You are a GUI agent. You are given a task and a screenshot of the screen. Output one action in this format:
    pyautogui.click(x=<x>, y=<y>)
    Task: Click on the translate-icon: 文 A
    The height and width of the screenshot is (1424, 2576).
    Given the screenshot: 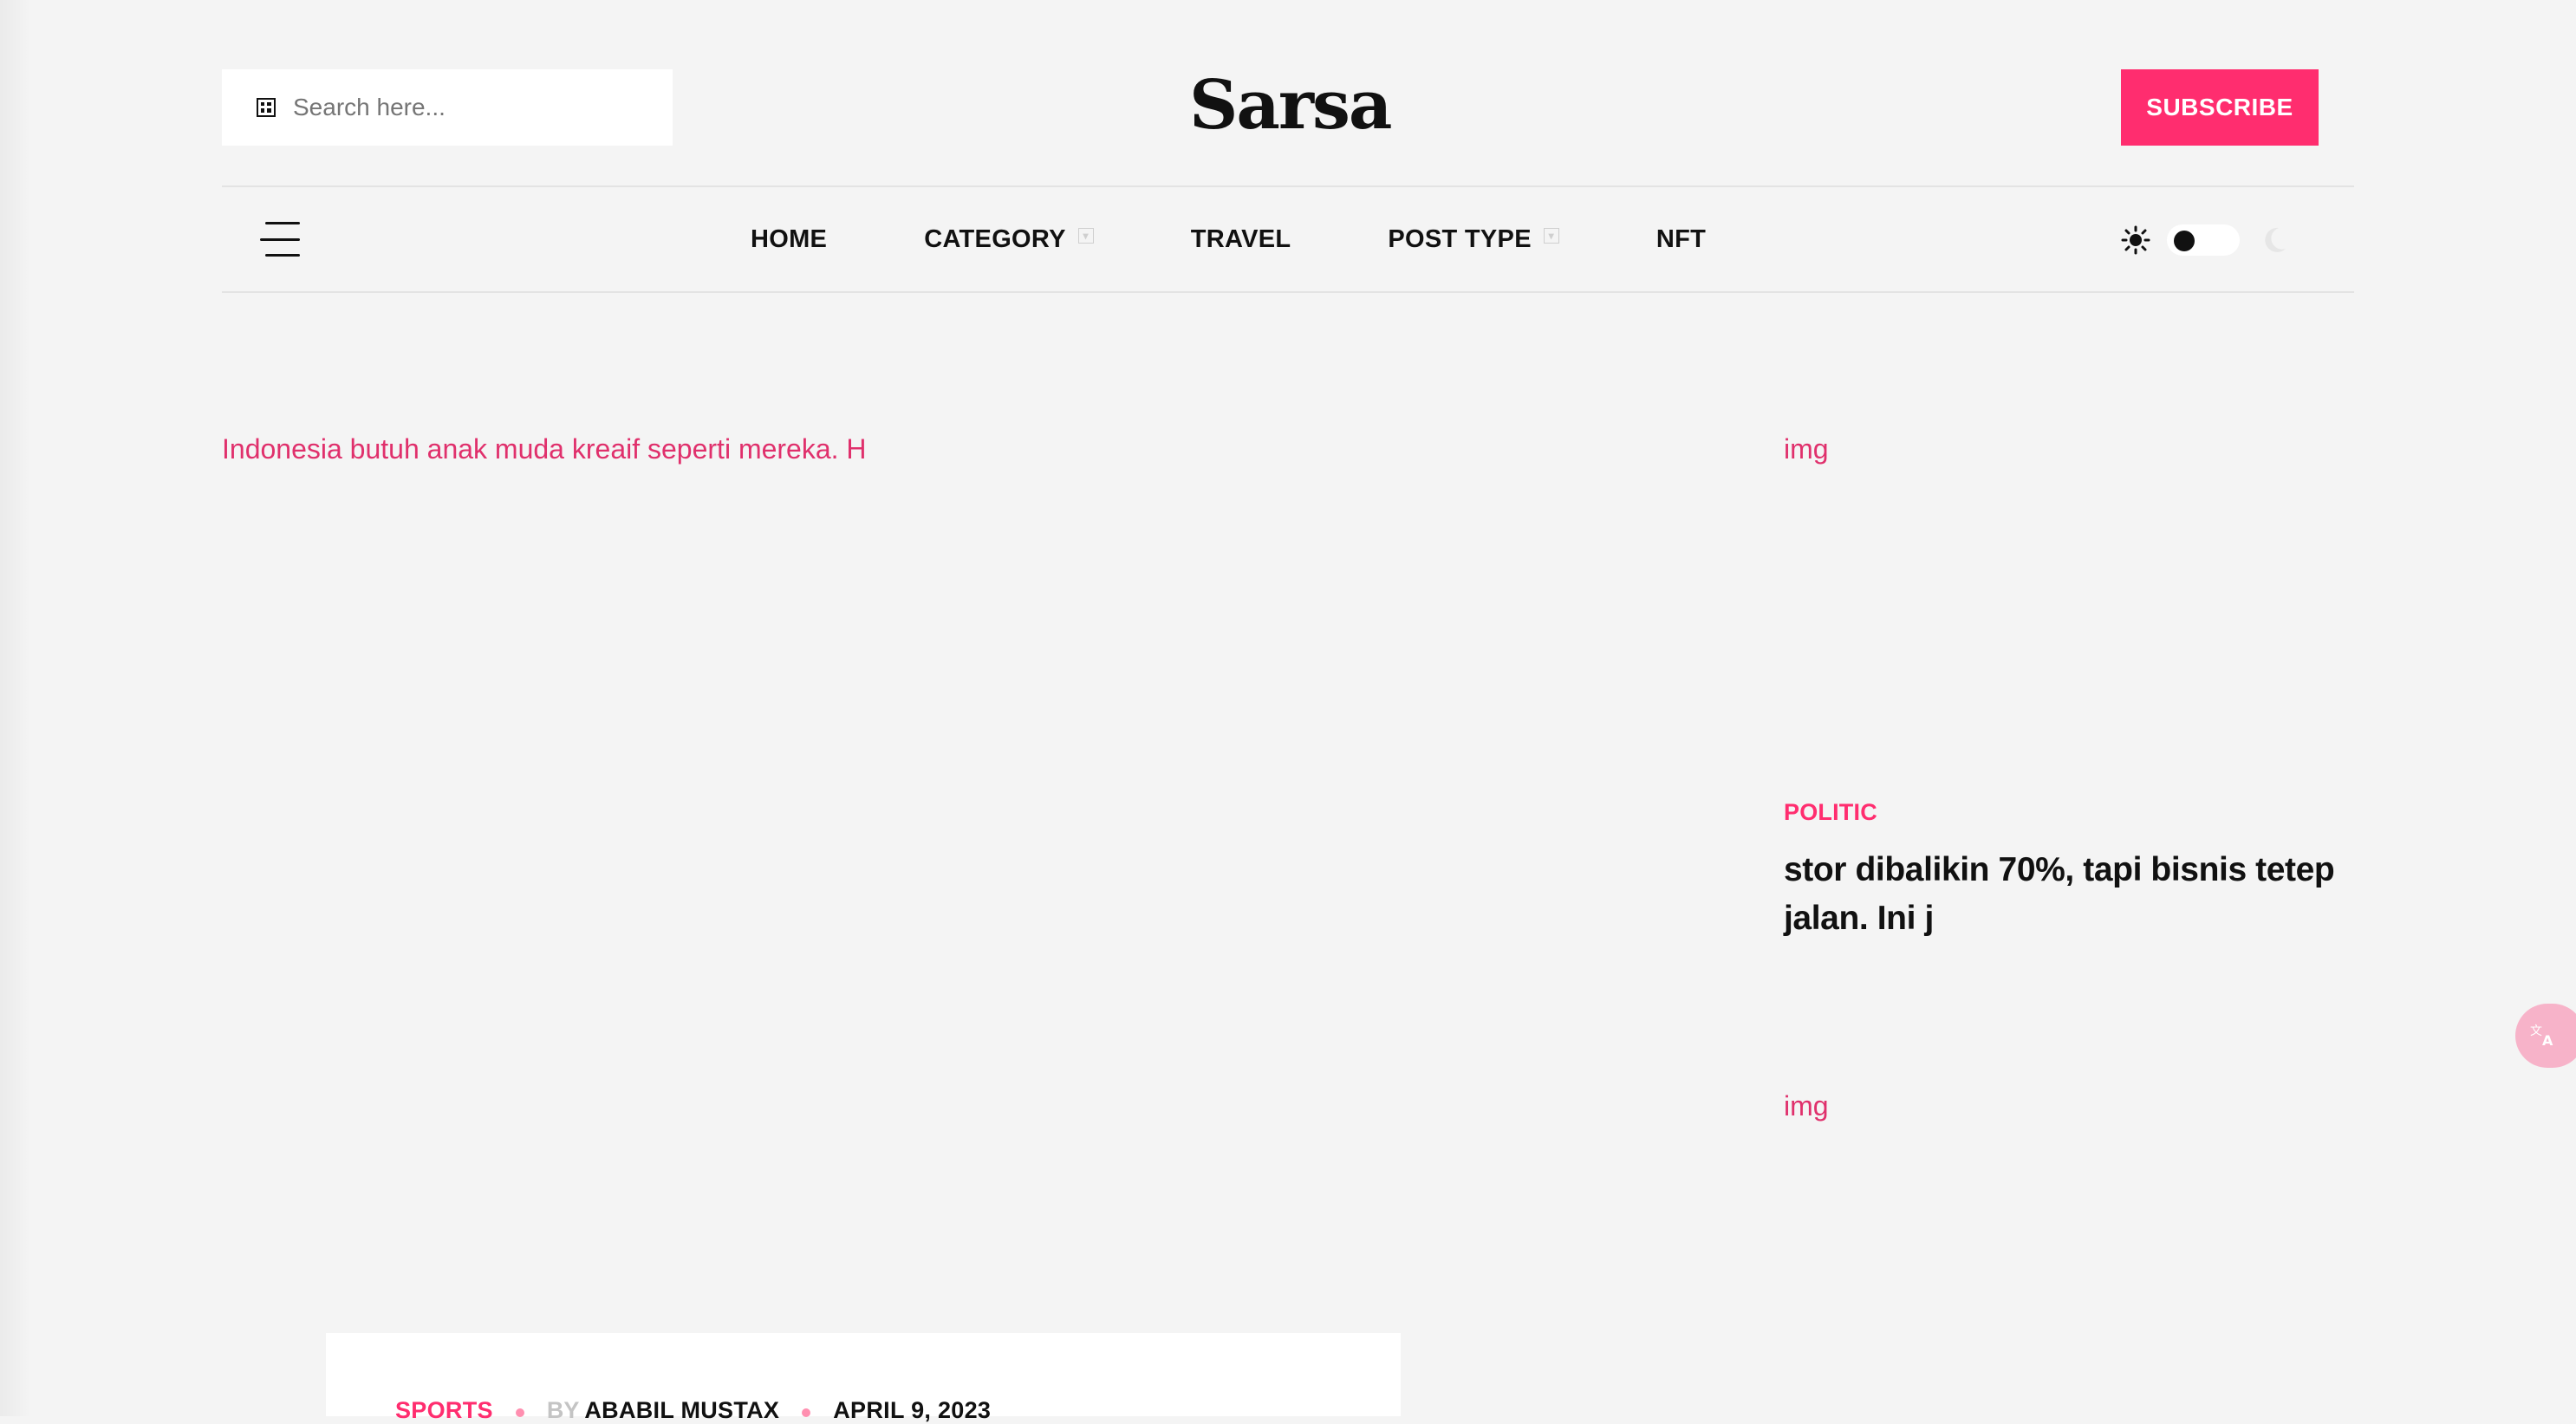 What is the action you would take?
    pyautogui.click(x=2544, y=1036)
    